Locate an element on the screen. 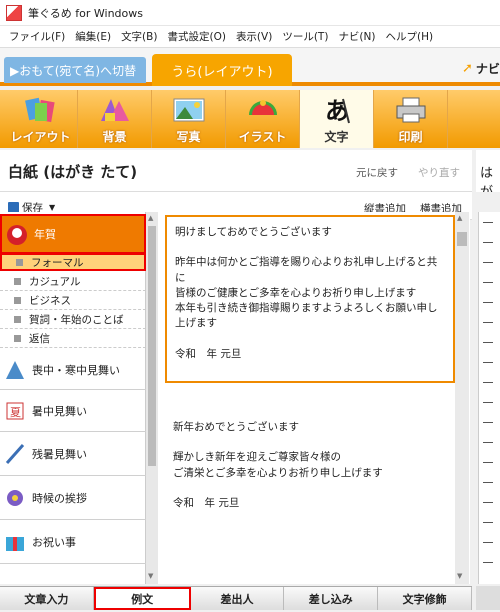 The width and height of the screenshot is (500, 612). category-jikou: 時候の挨拶 is located at coordinates (73, 498).